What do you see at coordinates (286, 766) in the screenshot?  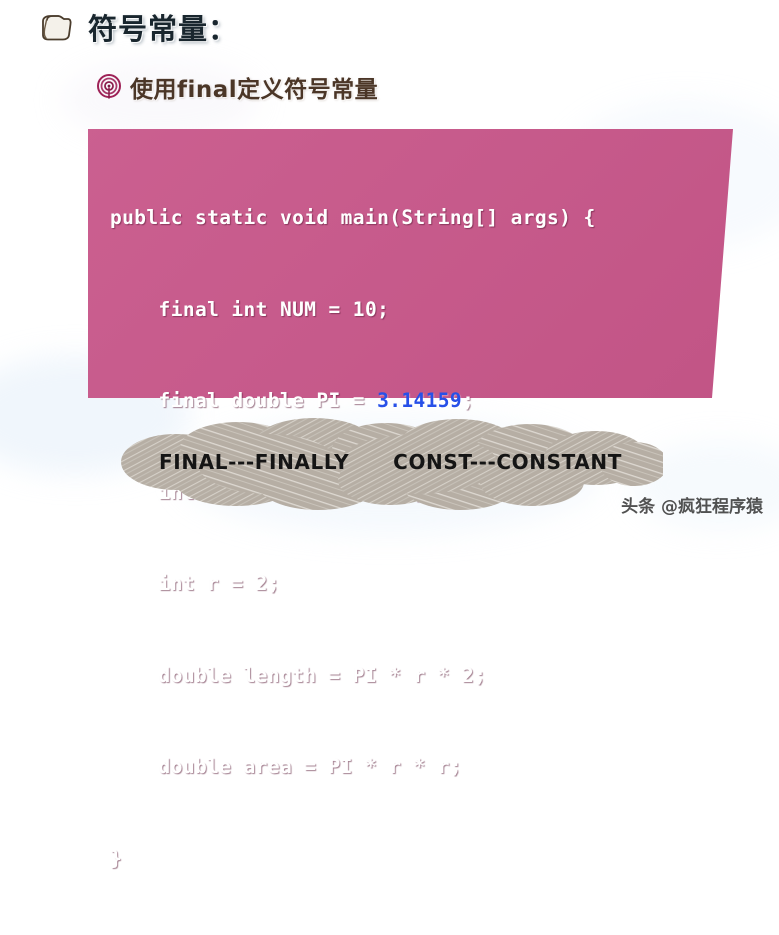 I see `code-line: double area = PI * r * r;` at bounding box center [286, 766].